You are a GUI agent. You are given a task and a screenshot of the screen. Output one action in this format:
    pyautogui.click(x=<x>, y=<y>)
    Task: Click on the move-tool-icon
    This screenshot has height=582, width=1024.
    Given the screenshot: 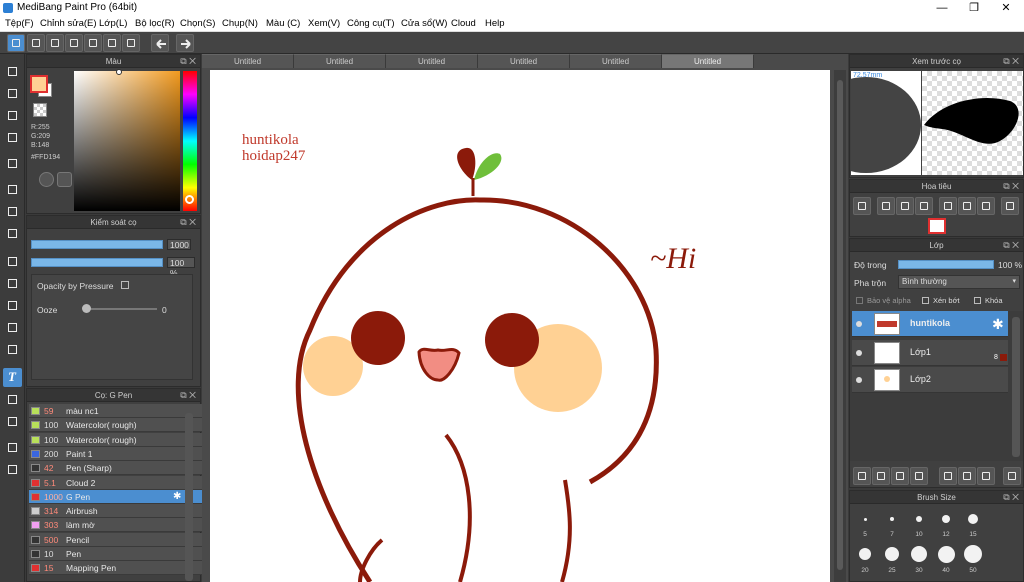 What is the action you would take?
    pyautogui.click(x=12, y=163)
    